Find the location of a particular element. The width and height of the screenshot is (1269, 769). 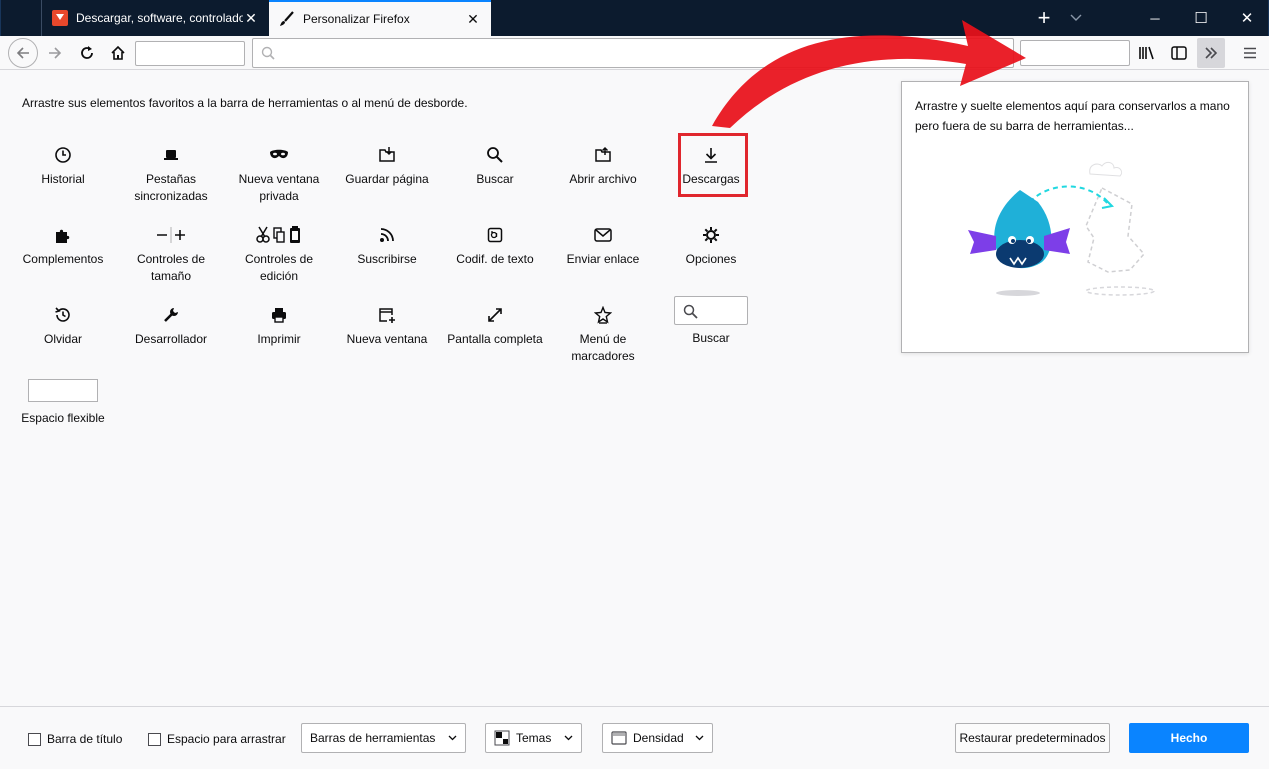

palette-item-find: Buscar is located at coordinates (495, 165).